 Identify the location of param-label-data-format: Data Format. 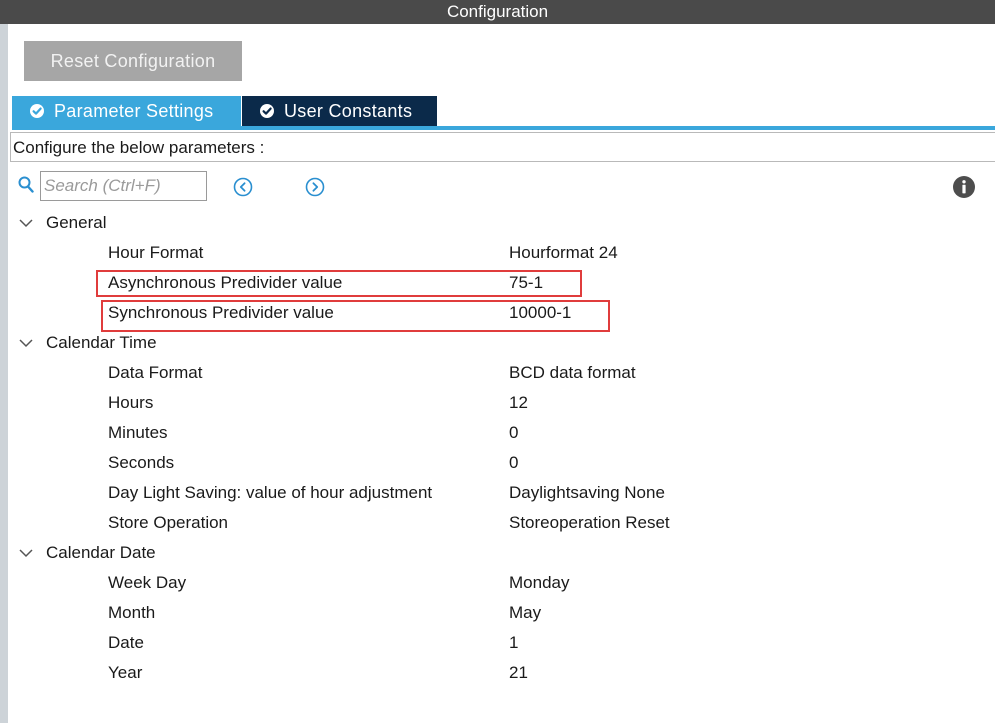
(155, 372).